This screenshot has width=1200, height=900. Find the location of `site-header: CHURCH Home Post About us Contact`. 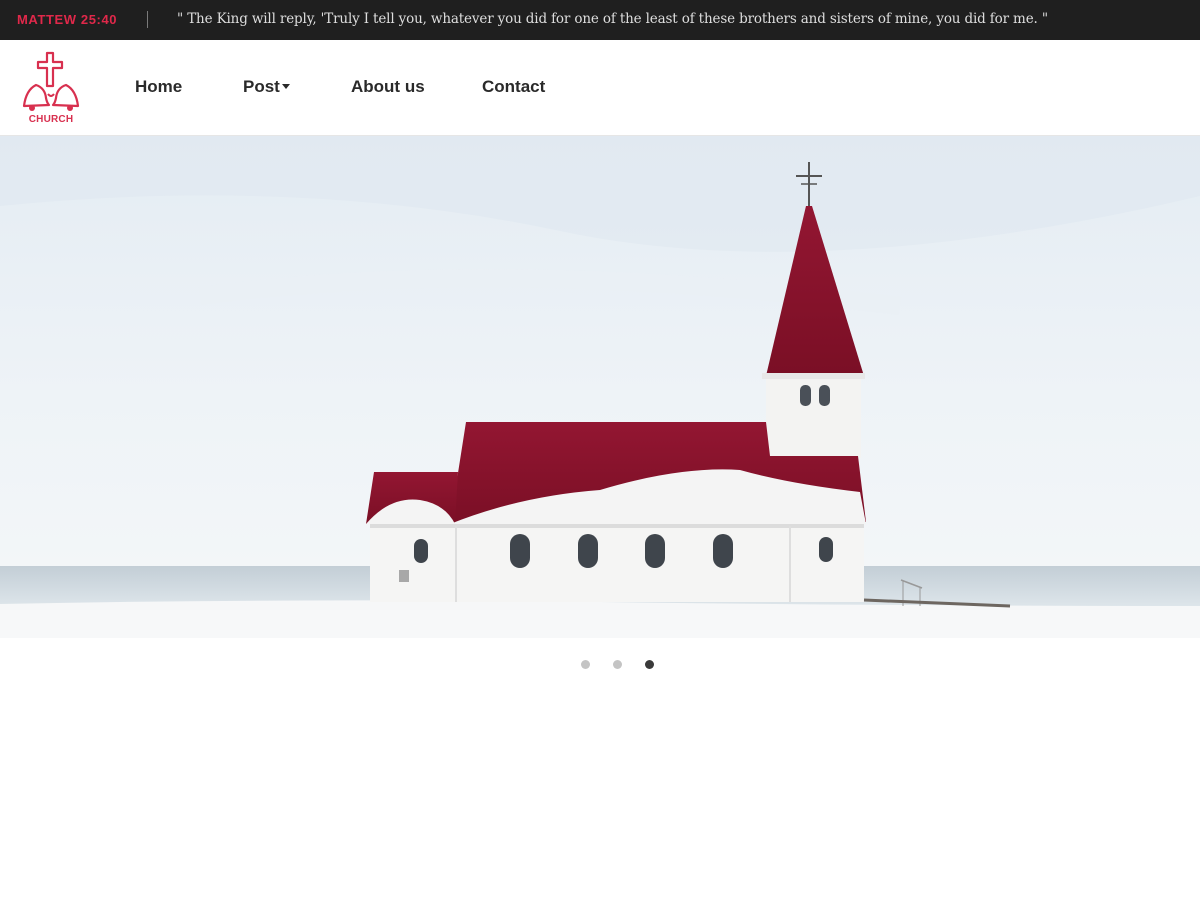

site-header: CHURCH Home Post About us Contact is located at coordinates (600, 88).